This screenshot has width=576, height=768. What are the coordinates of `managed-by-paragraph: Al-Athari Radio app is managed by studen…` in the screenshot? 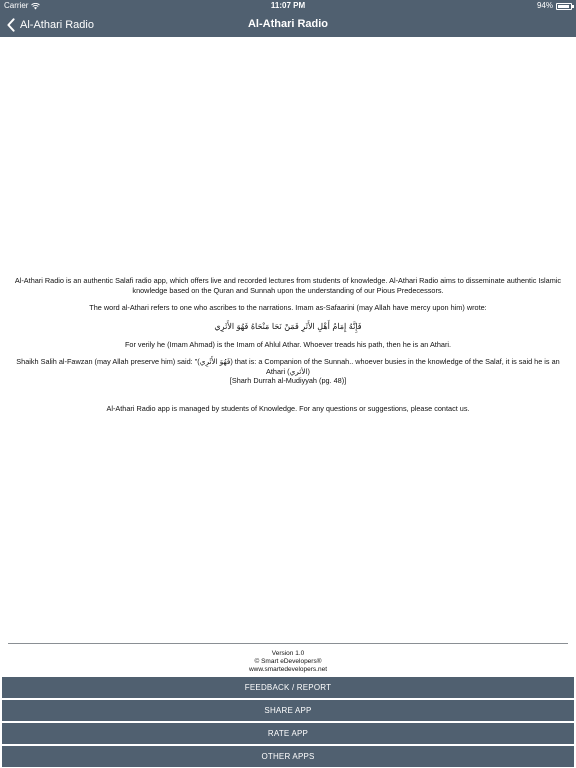 It's located at (288, 408).